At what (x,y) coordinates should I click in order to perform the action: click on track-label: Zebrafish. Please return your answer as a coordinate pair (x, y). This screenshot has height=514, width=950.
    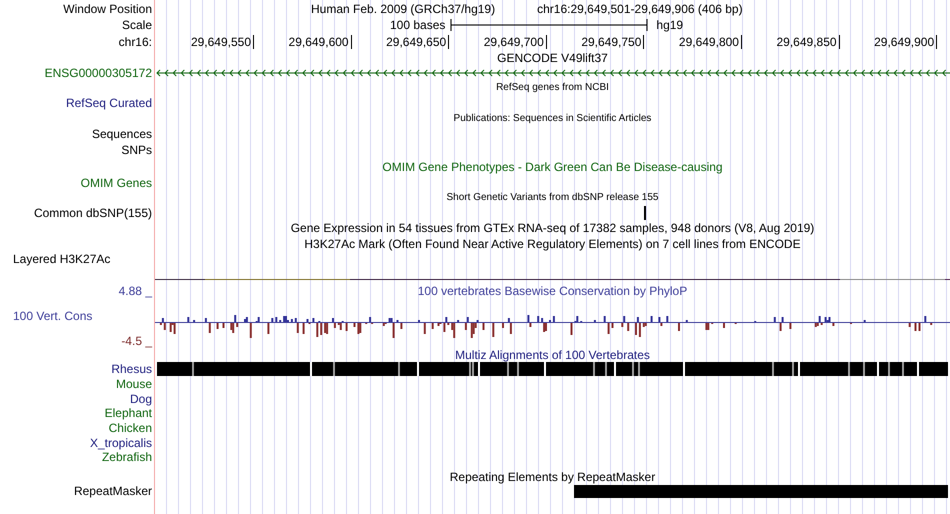
    Looking at the image, I should click on (127, 457).